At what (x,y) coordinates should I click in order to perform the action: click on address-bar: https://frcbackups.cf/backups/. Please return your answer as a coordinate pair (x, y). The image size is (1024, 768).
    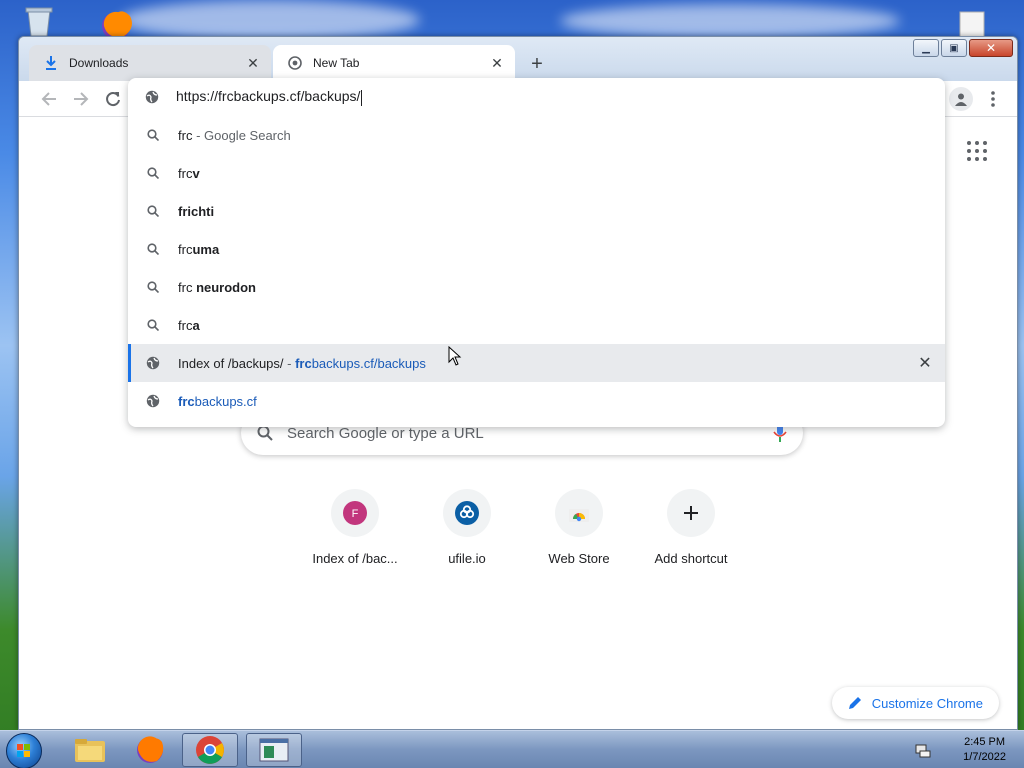
    Looking at the image, I should click on (536, 97).